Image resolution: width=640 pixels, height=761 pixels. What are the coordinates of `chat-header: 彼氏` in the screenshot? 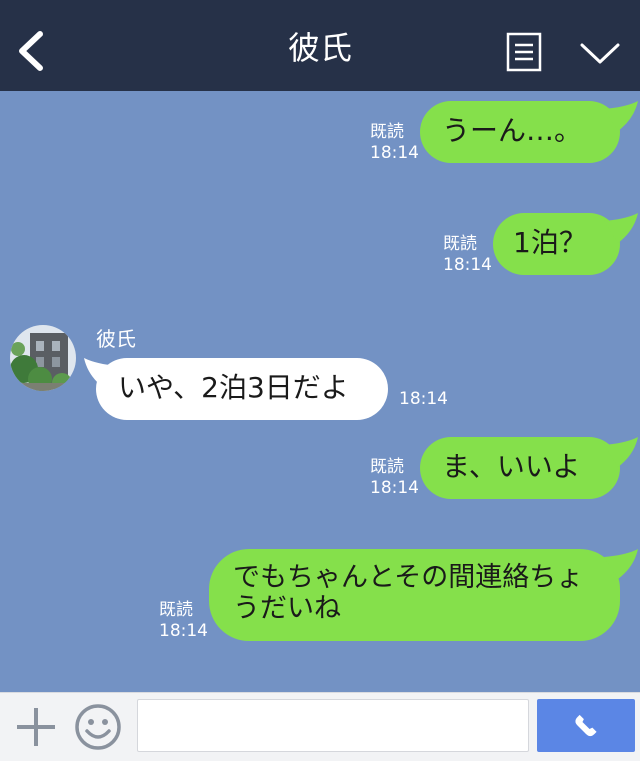 It's located at (320, 45).